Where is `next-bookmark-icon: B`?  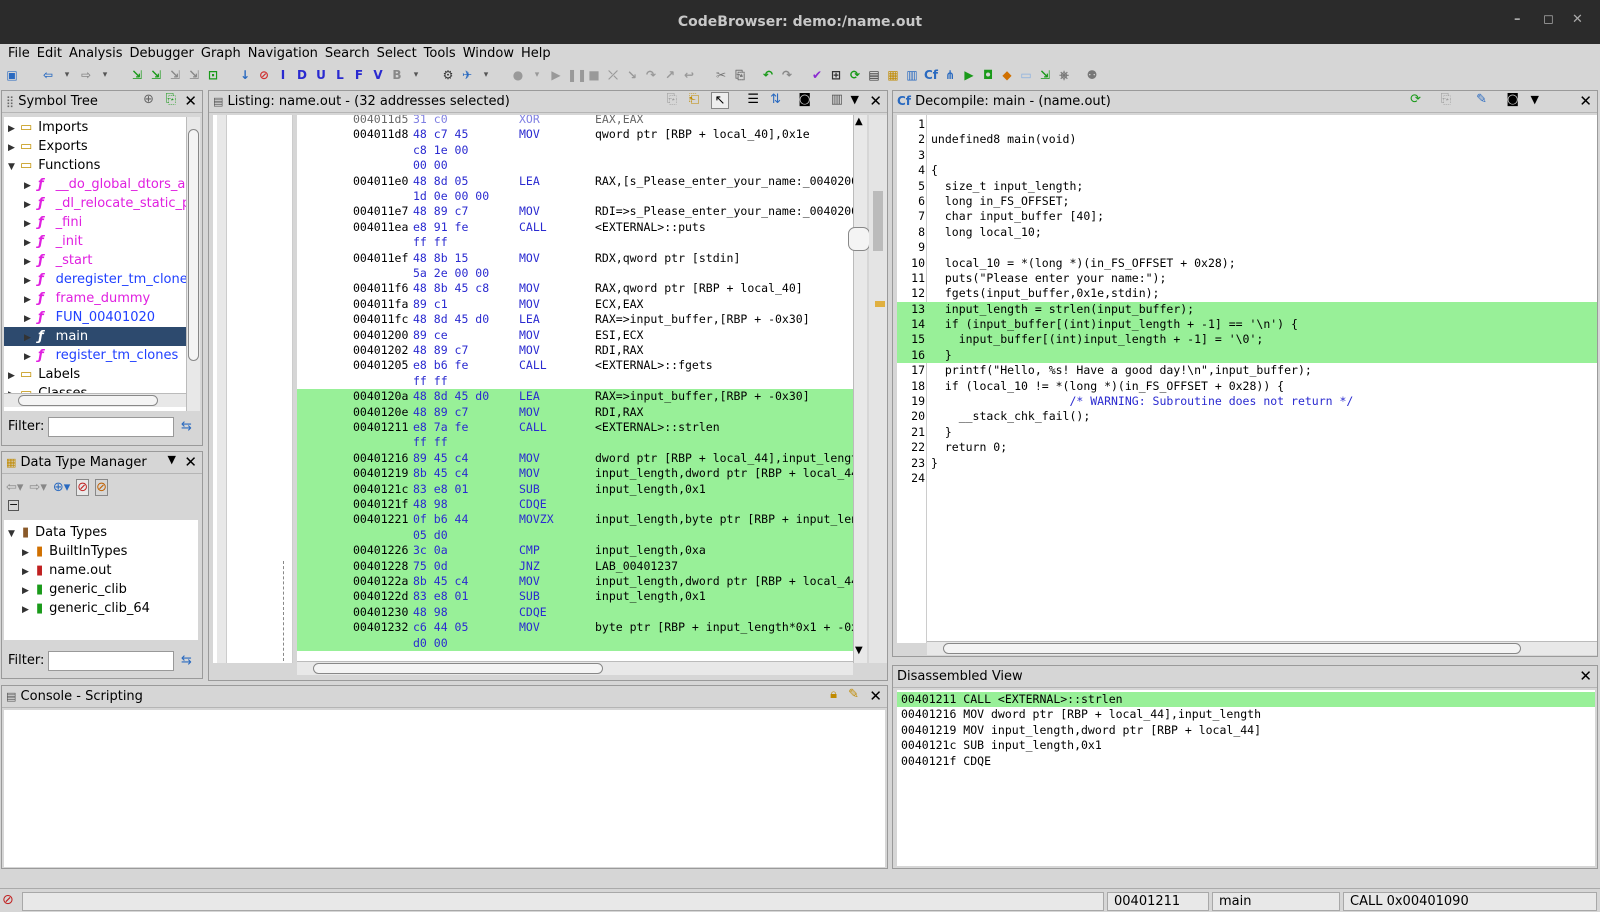
next-bookmark-icon: B is located at coordinates (397, 75).